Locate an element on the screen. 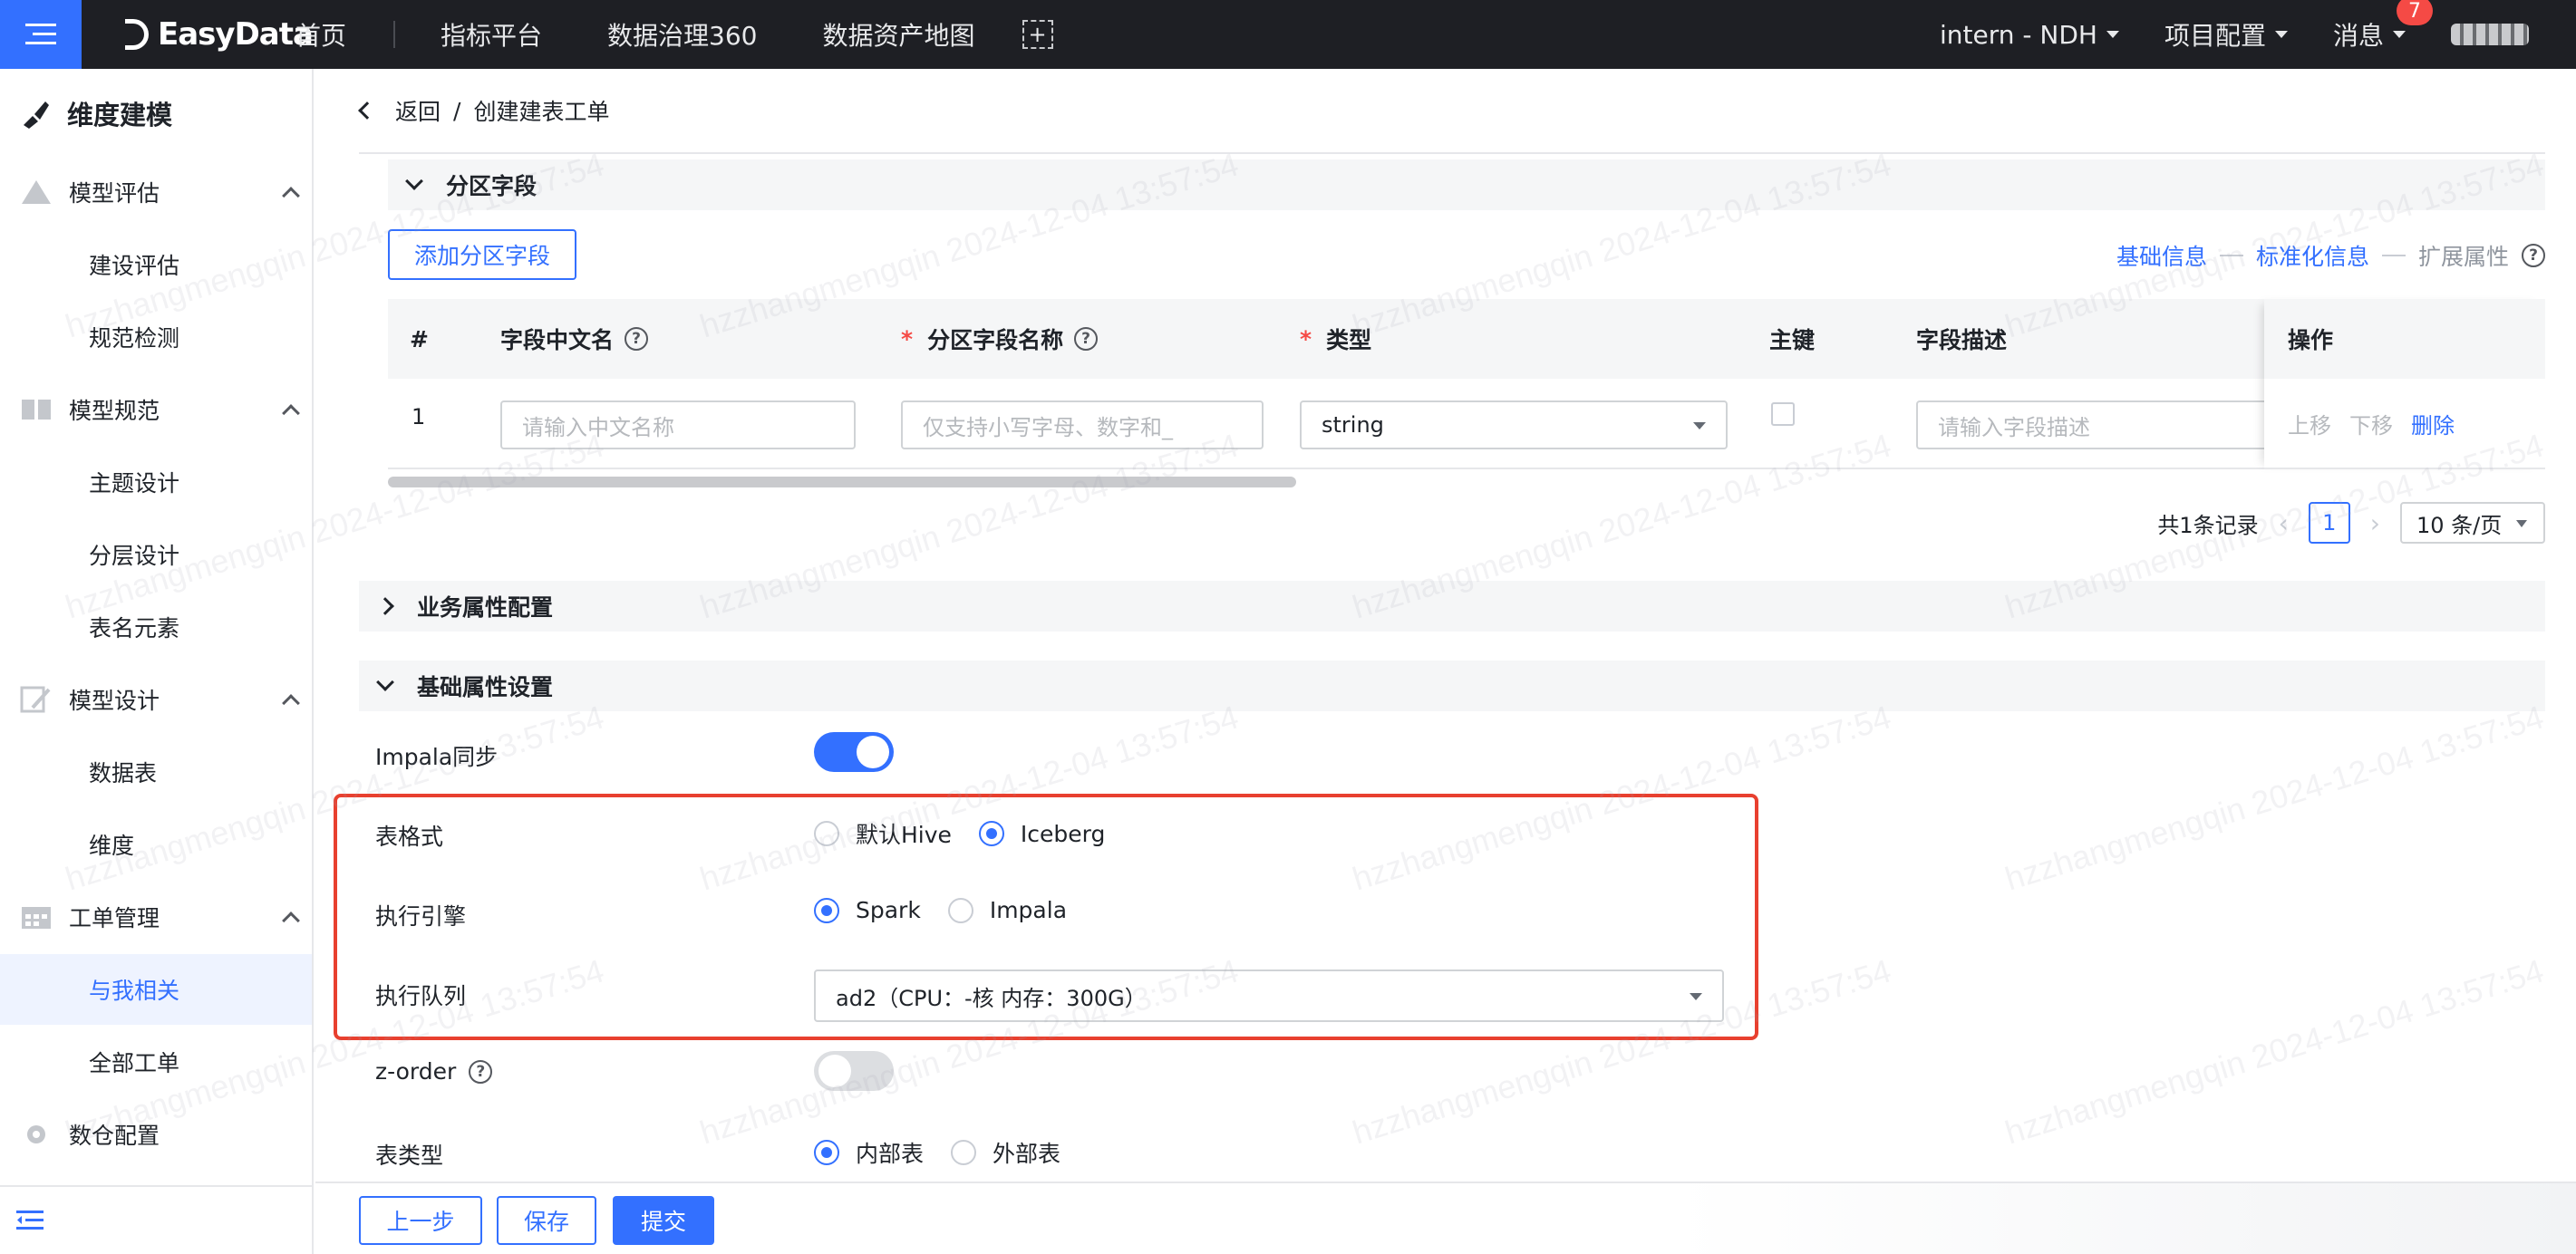 The image size is (2576, 1254). app-logo: EasyData is located at coordinates (219, 34).